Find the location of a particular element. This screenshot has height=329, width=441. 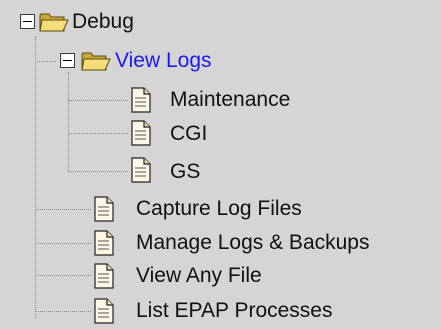

tree-node-list-epap-processes: List EPAP Processes is located at coordinates (234, 310).